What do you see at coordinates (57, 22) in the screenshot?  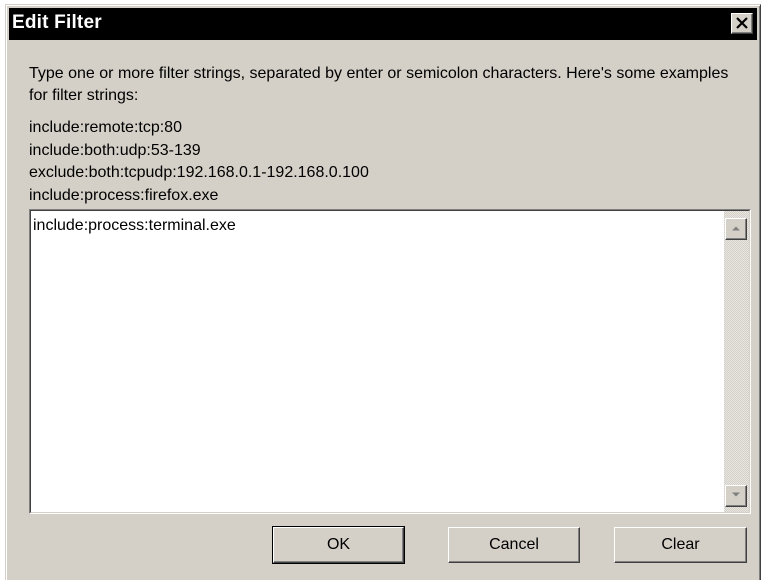 I see `window-title: Edit Filter` at bounding box center [57, 22].